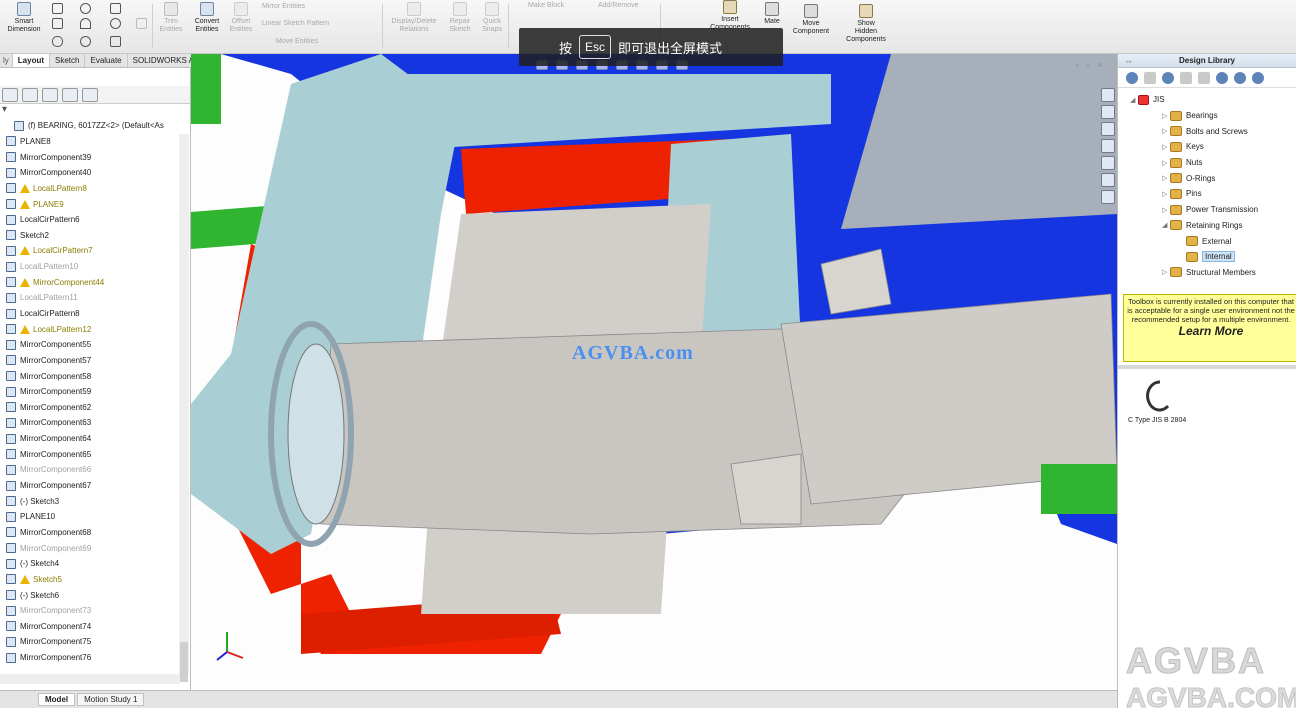 Image resolution: width=1296 pixels, height=708 pixels. What do you see at coordinates (98, 220) in the screenshot?
I see `tree-item: LocalCirPattern6` at bounding box center [98, 220].